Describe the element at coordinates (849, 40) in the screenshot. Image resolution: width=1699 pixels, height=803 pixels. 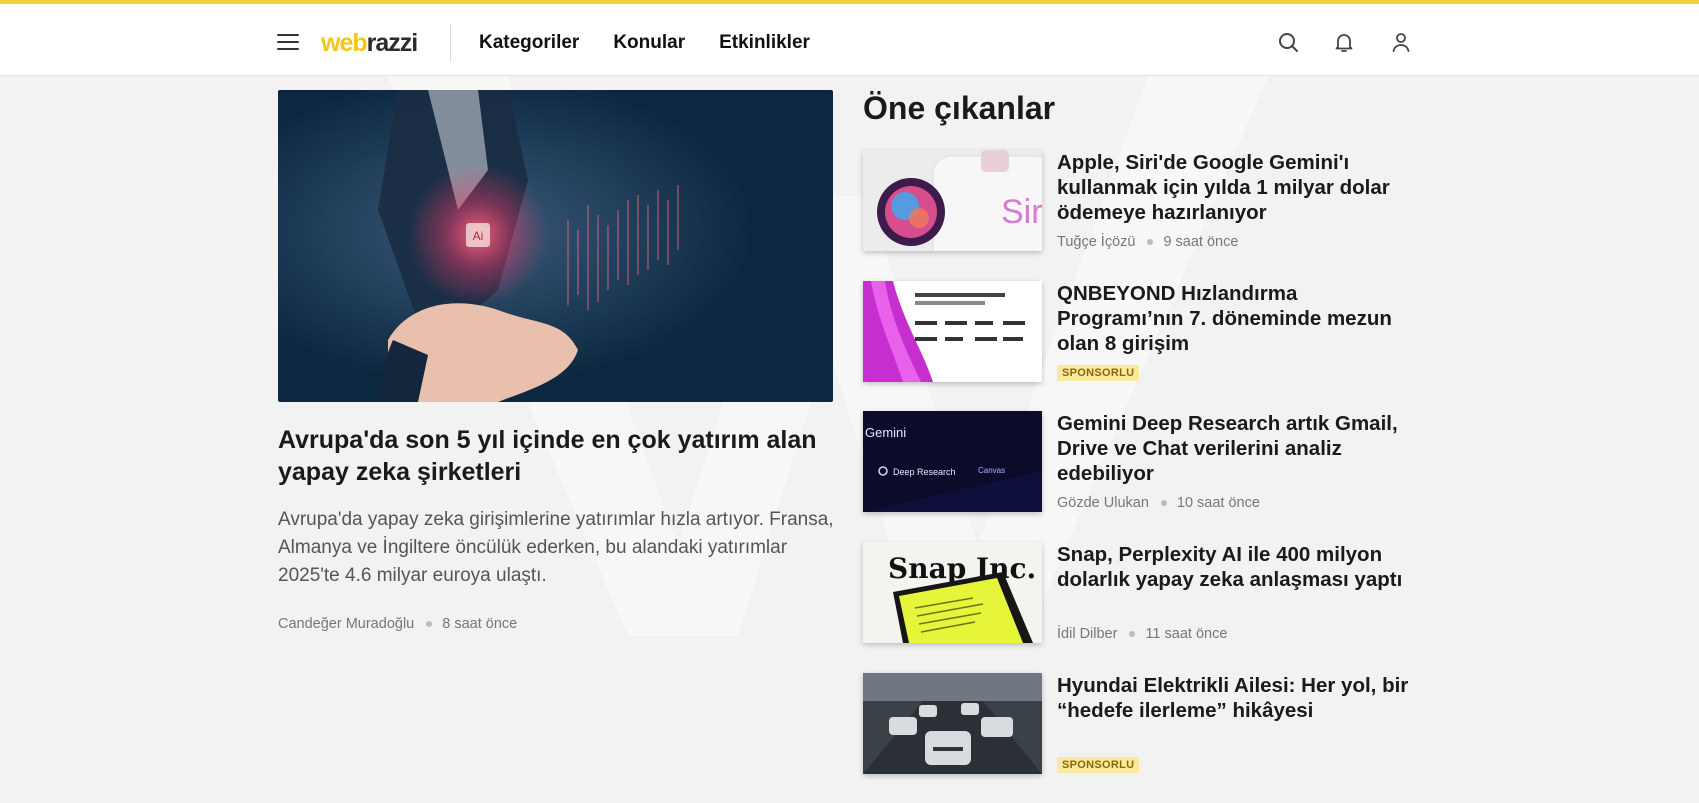
I see `site-header: webrazzi Kategoriler Konular Etkinlikler` at that location.